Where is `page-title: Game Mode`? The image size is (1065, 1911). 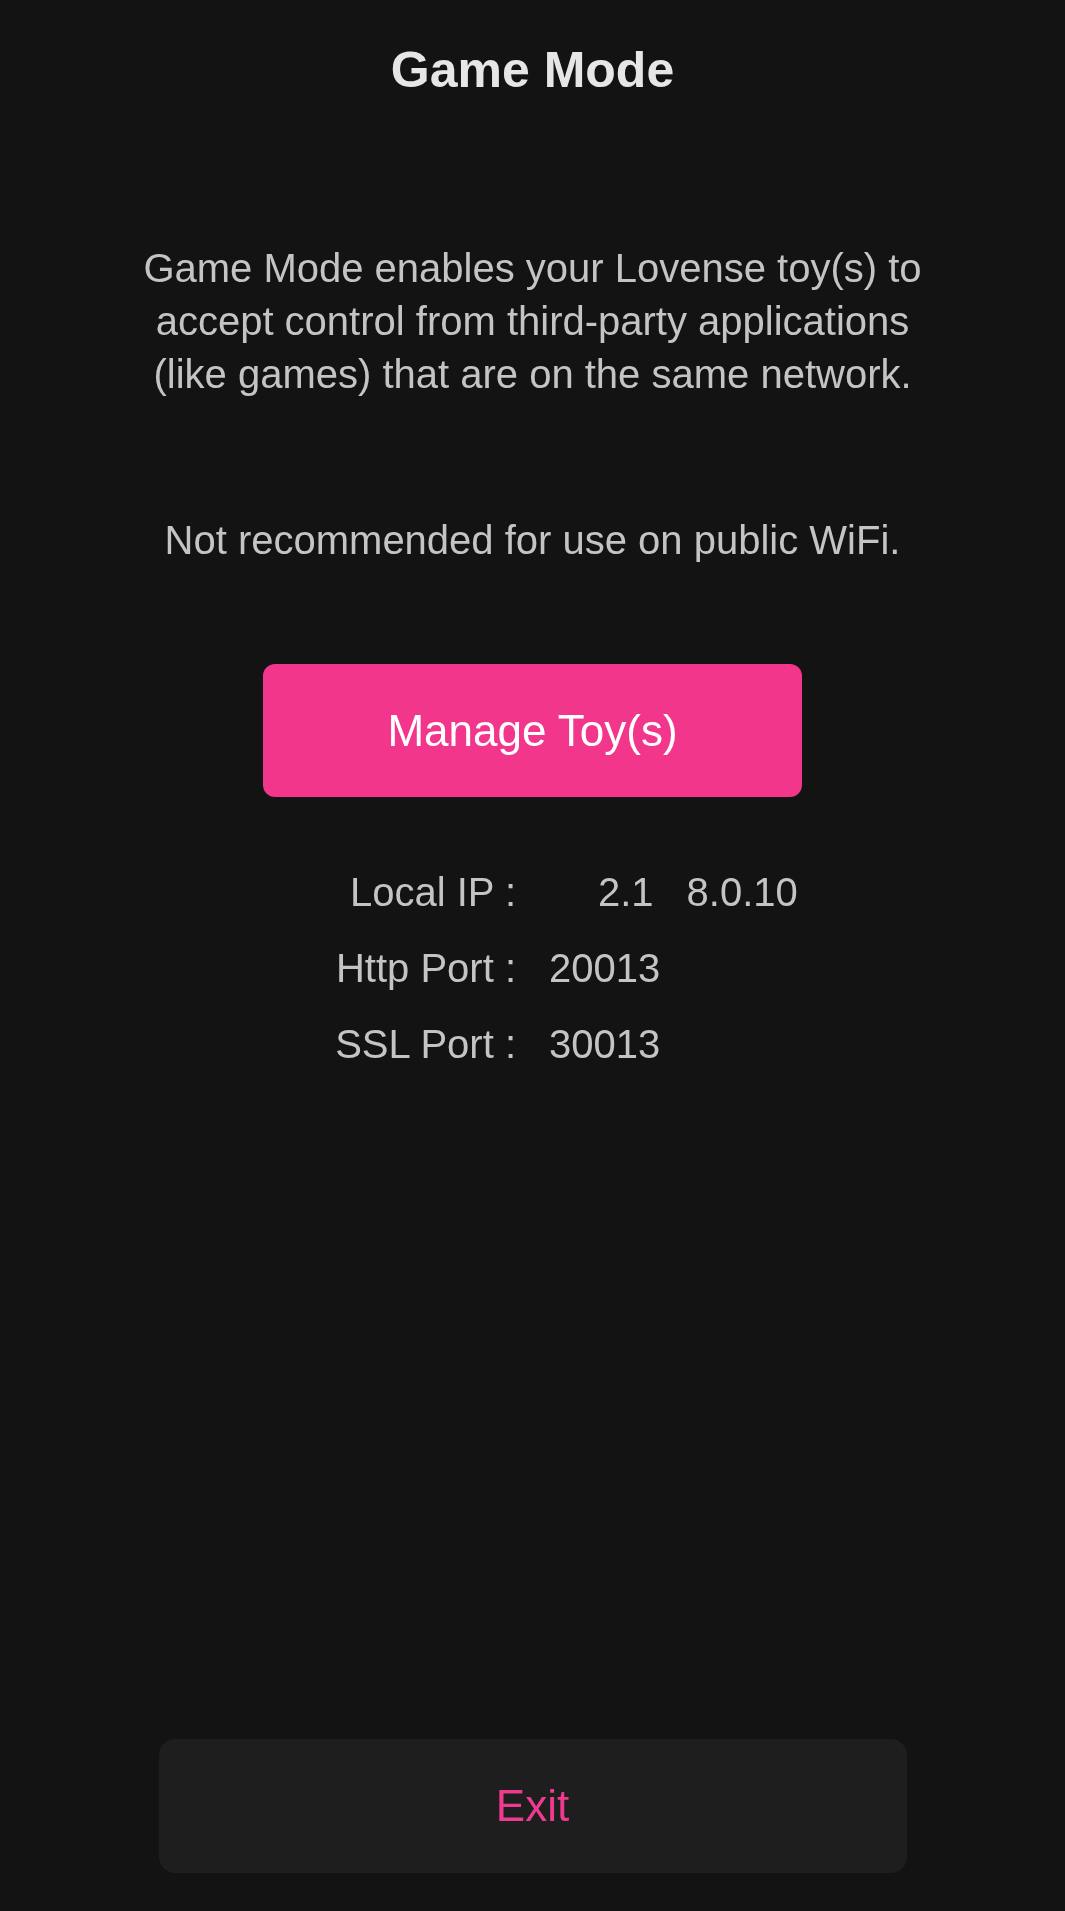 page-title: Game Mode is located at coordinates (532, 70).